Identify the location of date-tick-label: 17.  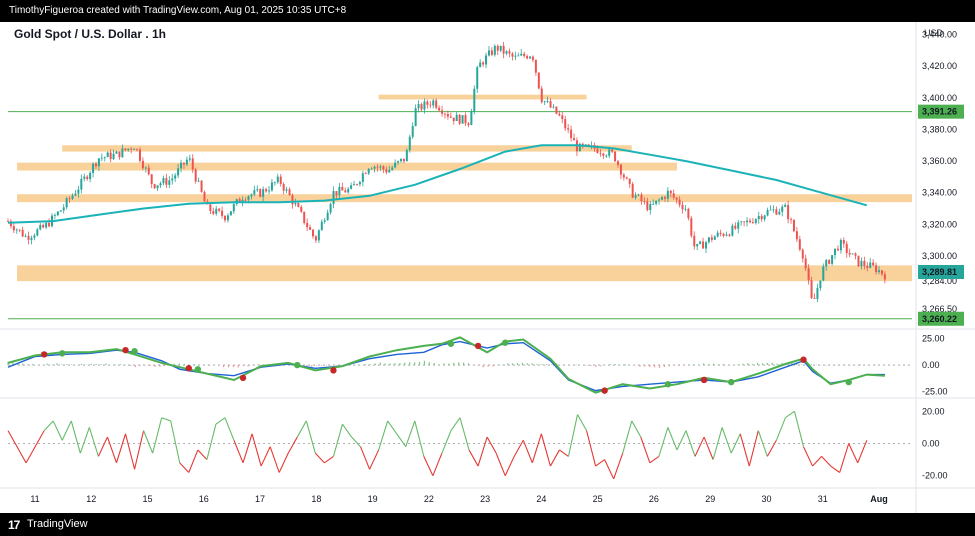
(260, 499).